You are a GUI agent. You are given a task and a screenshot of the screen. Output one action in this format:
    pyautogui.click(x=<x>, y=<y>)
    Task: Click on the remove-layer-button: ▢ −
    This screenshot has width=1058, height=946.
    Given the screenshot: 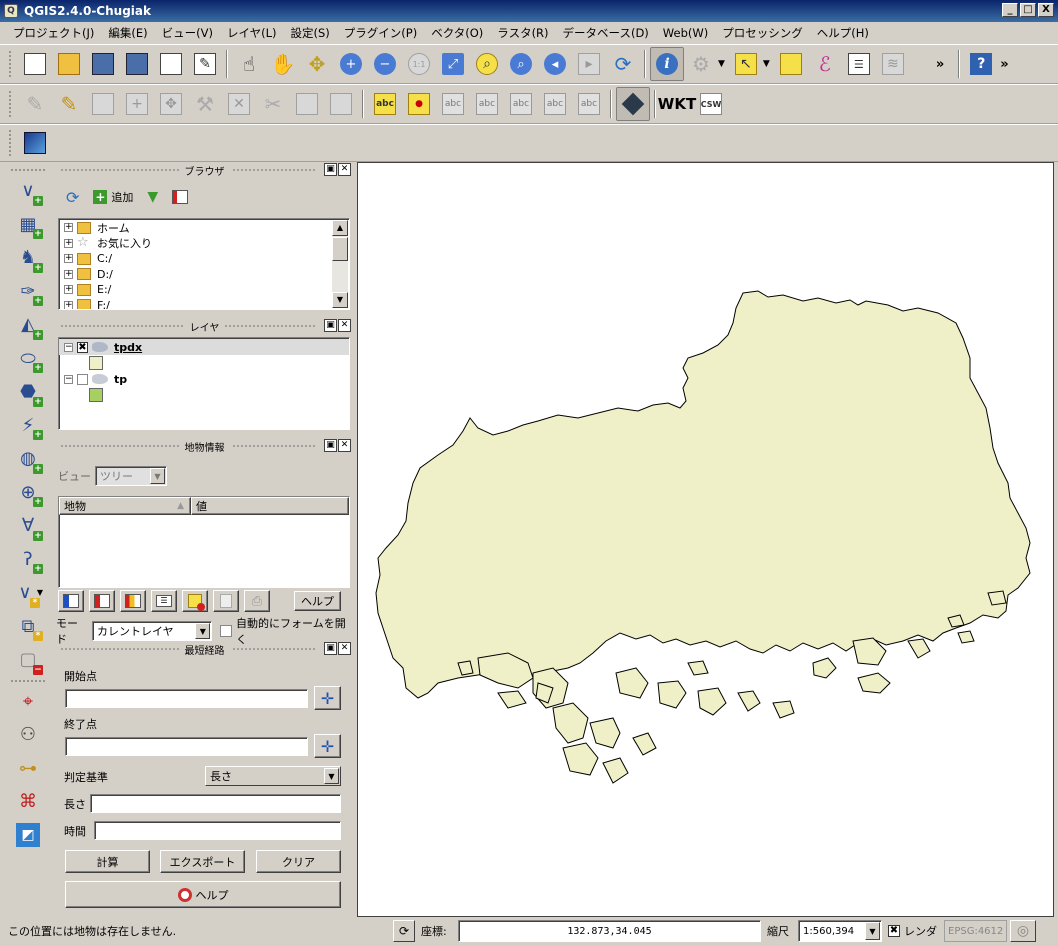 What is the action you would take?
    pyautogui.click(x=28, y=660)
    